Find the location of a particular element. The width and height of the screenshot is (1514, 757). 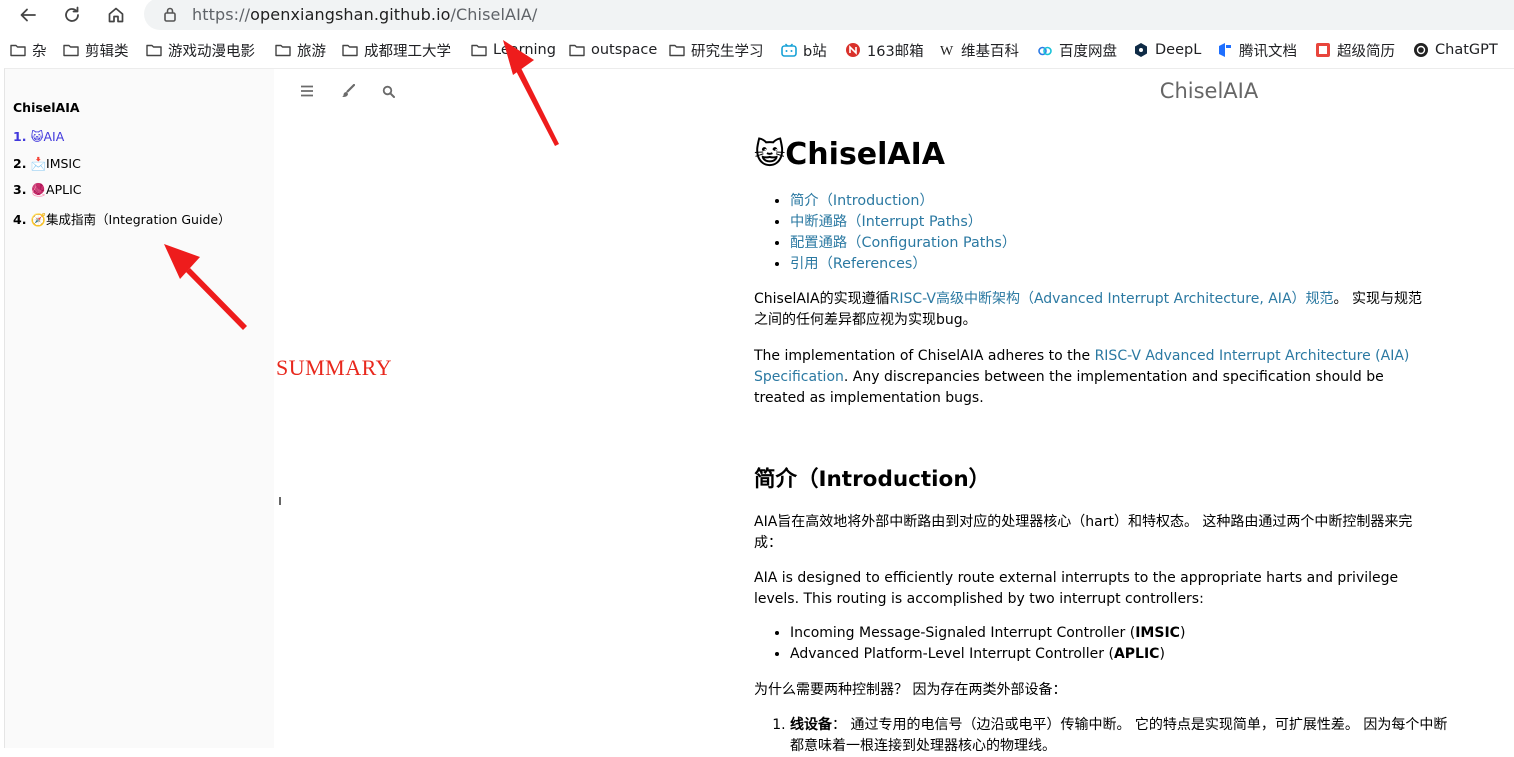

bookmark-label: outspace is located at coordinates (624, 50).